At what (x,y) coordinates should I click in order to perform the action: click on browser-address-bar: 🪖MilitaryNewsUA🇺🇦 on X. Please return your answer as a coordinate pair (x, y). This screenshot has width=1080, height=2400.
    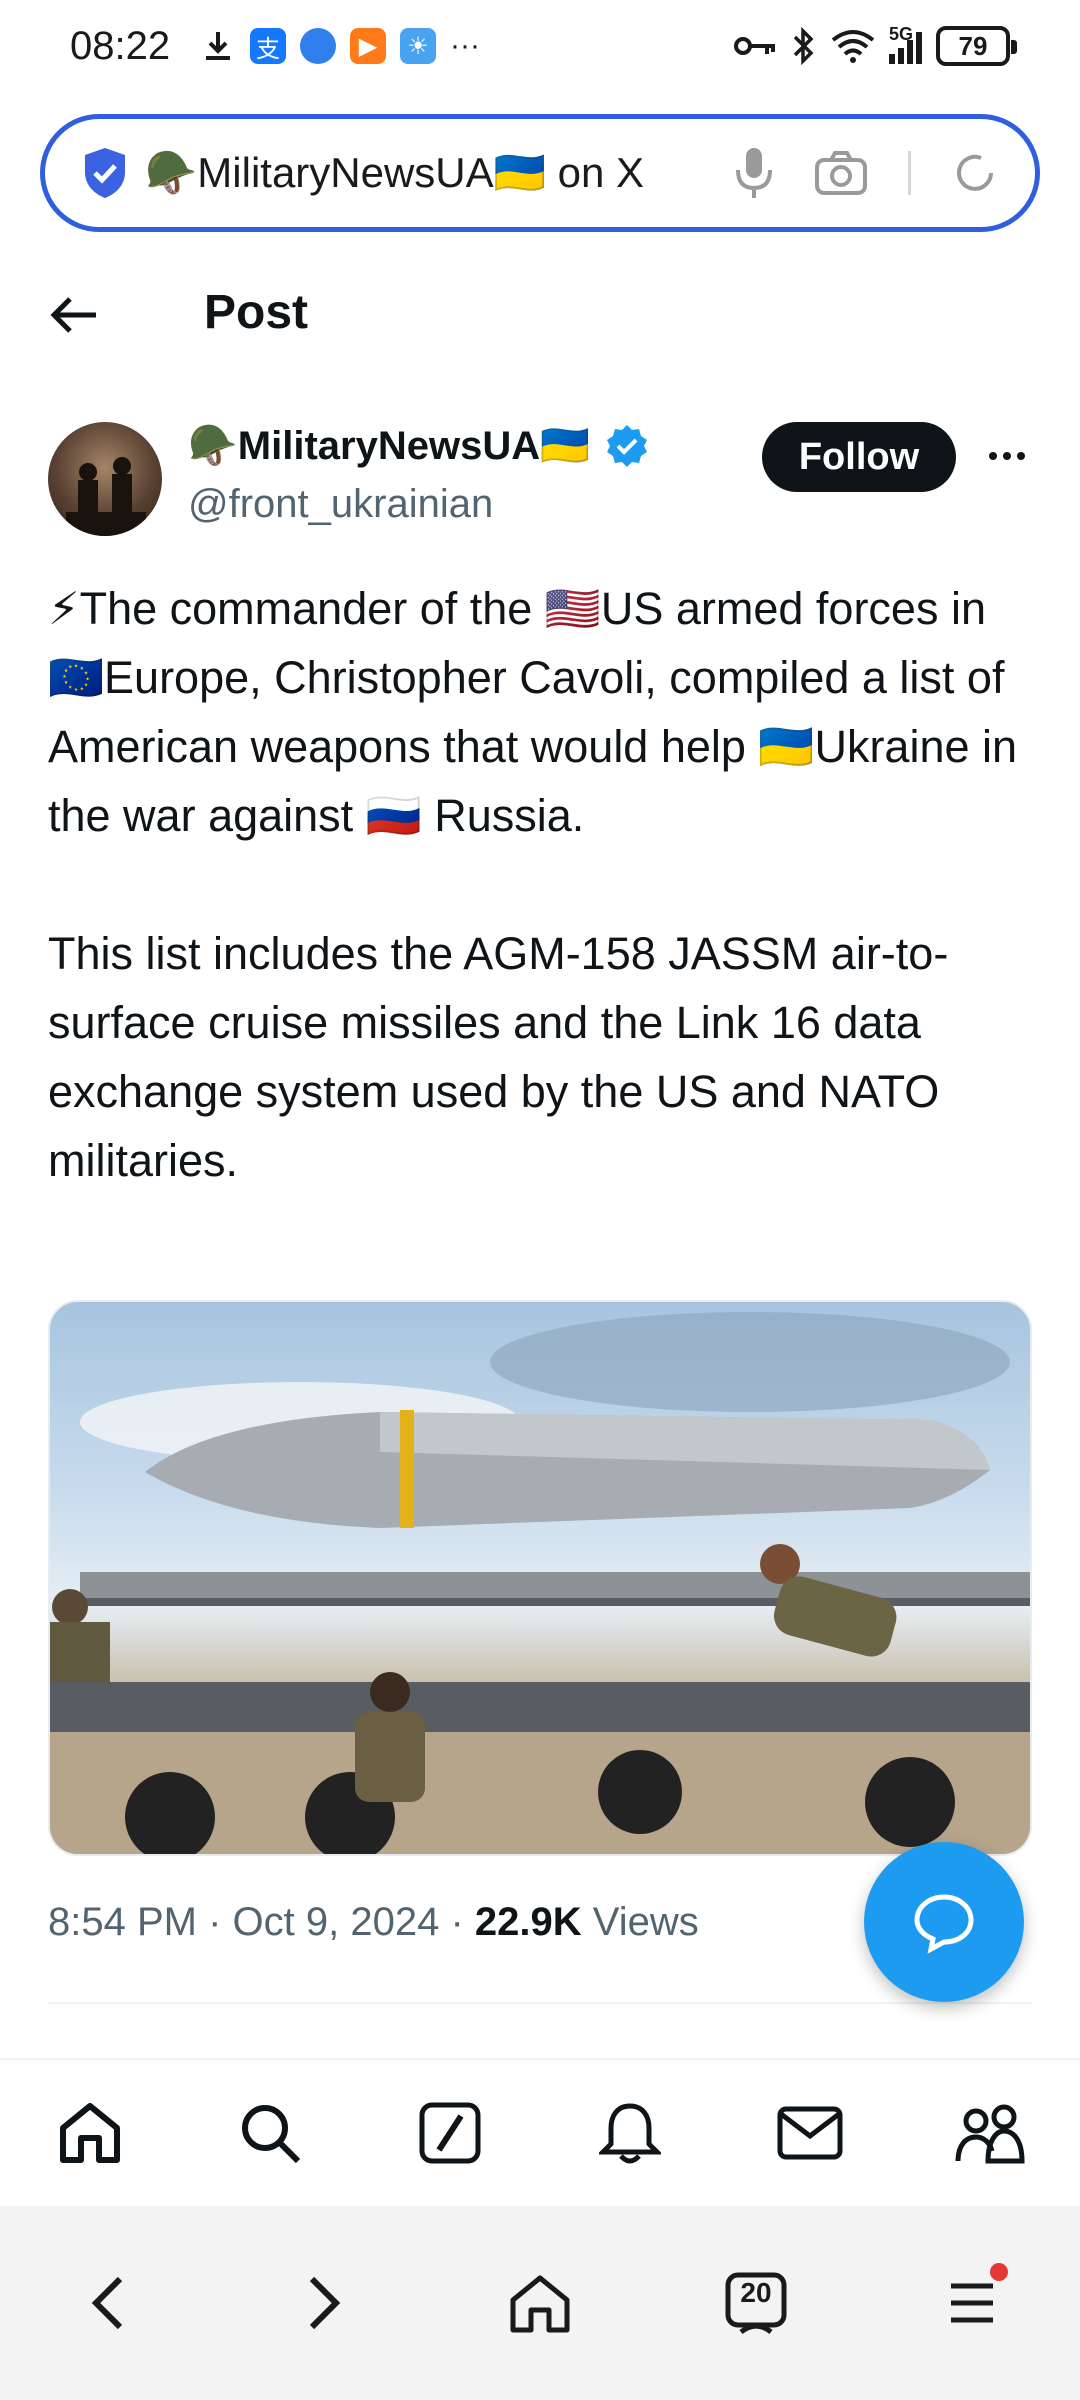
    Looking at the image, I should click on (540, 173).